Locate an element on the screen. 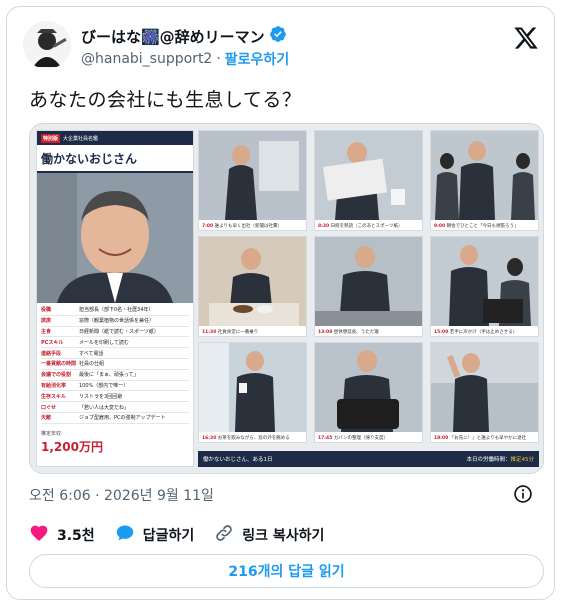  footer-worktime: 本日の労働時間：推定45分 is located at coordinates (500, 459).